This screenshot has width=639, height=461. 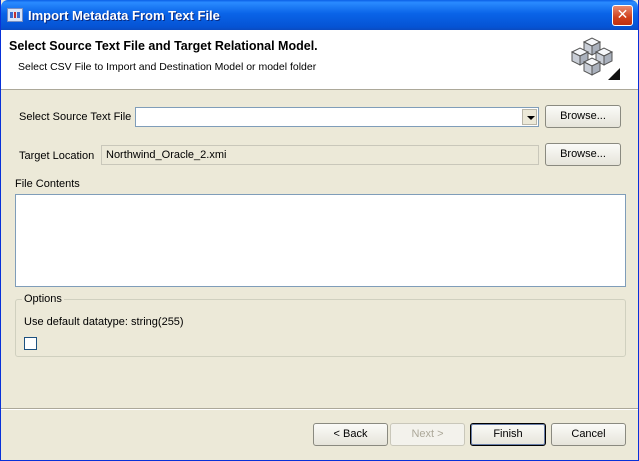 What do you see at coordinates (104, 322) in the screenshot?
I see `default-datatype-label: Use default datatype: string(255)` at bounding box center [104, 322].